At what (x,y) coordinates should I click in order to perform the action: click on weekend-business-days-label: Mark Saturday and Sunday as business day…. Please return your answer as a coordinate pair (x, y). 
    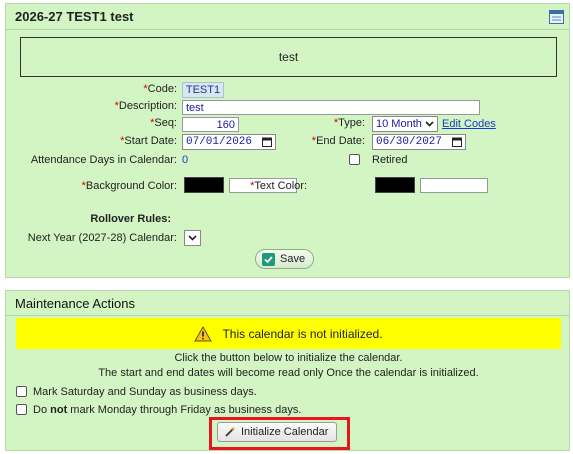
    Looking at the image, I should click on (145, 392).